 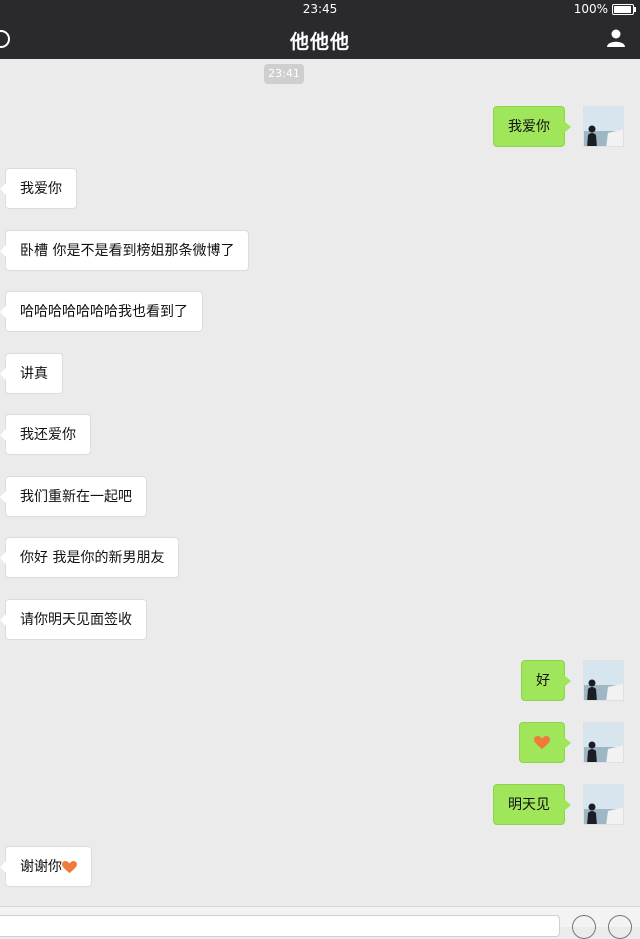 I want to click on chat-header: 他他他, so click(x=320, y=38).